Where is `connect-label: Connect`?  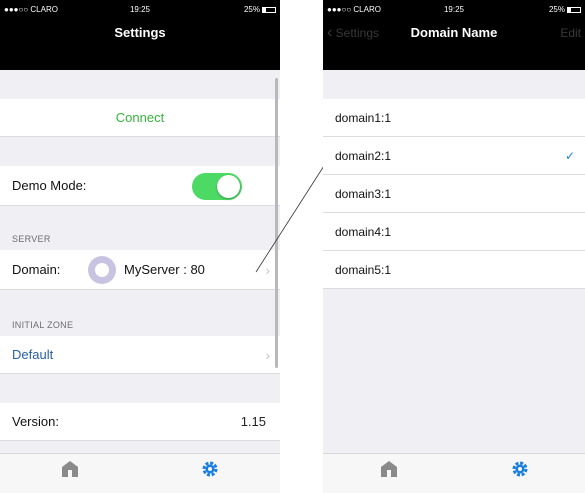 connect-label: Connect is located at coordinates (140, 117).